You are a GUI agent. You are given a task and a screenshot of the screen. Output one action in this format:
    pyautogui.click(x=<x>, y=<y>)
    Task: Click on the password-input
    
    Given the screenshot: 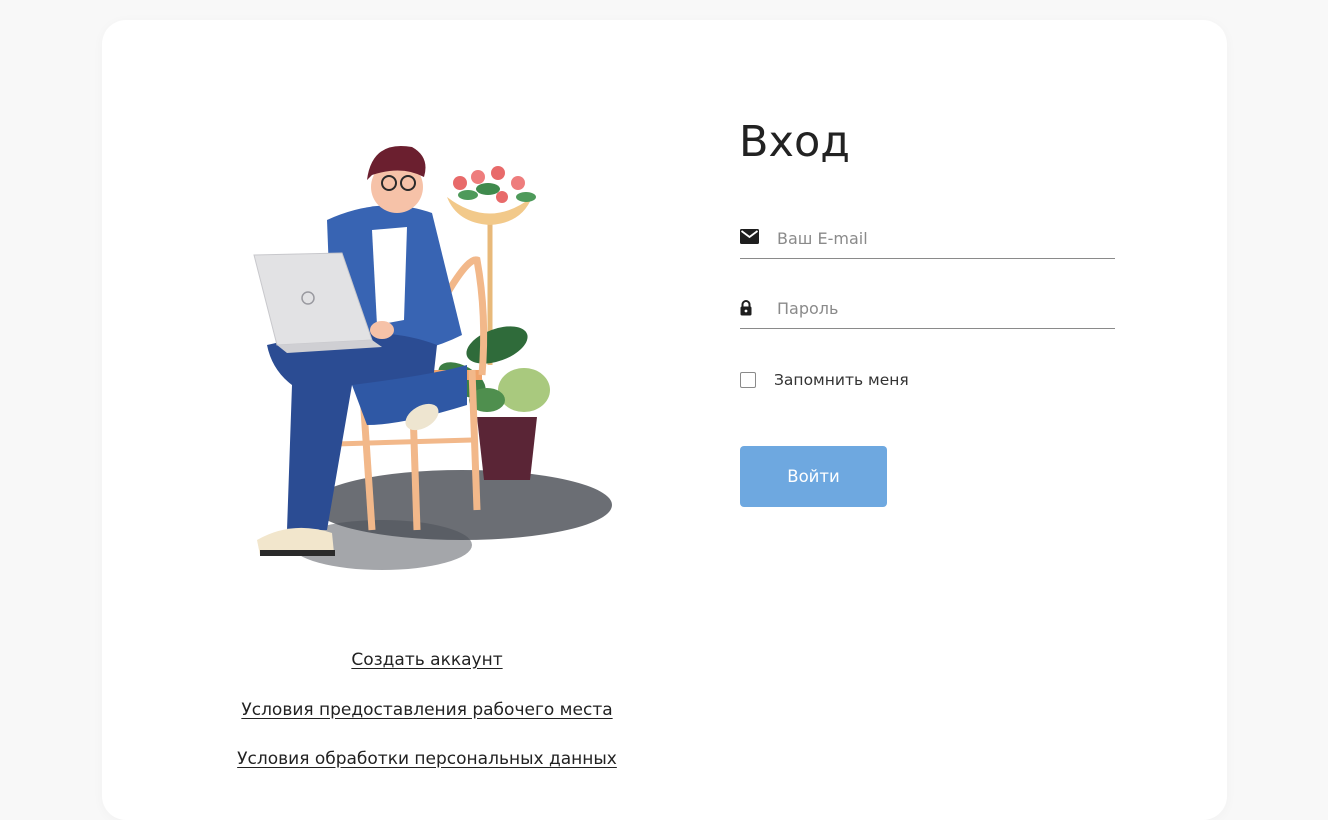 What is the action you would take?
    pyautogui.click(x=942, y=308)
    